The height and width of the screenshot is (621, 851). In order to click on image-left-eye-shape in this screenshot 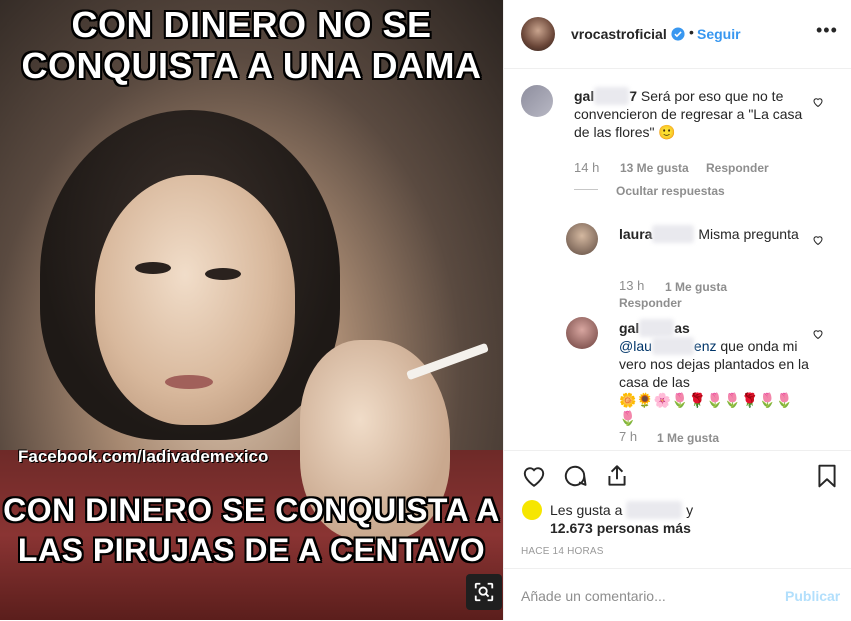, I will do `click(153, 268)`.